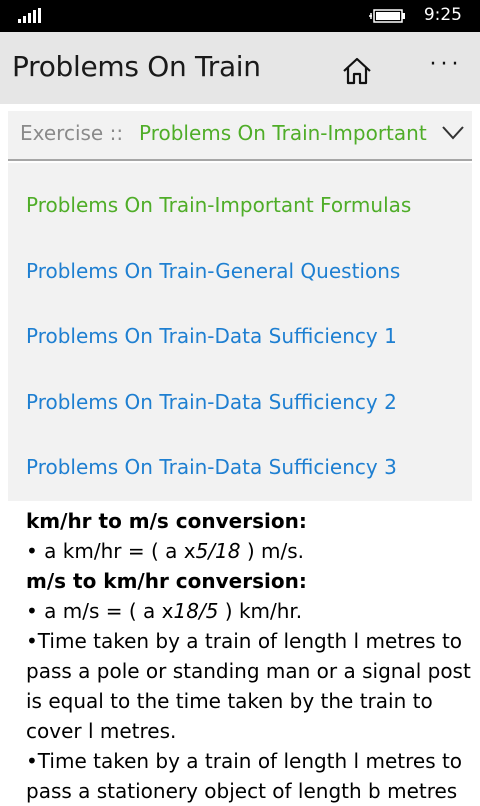 The height and width of the screenshot is (806, 480). What do you see at coordinates (453, 133) in the screenshot?
I see `chevron-down-icon` at bounding box center [453, 133].